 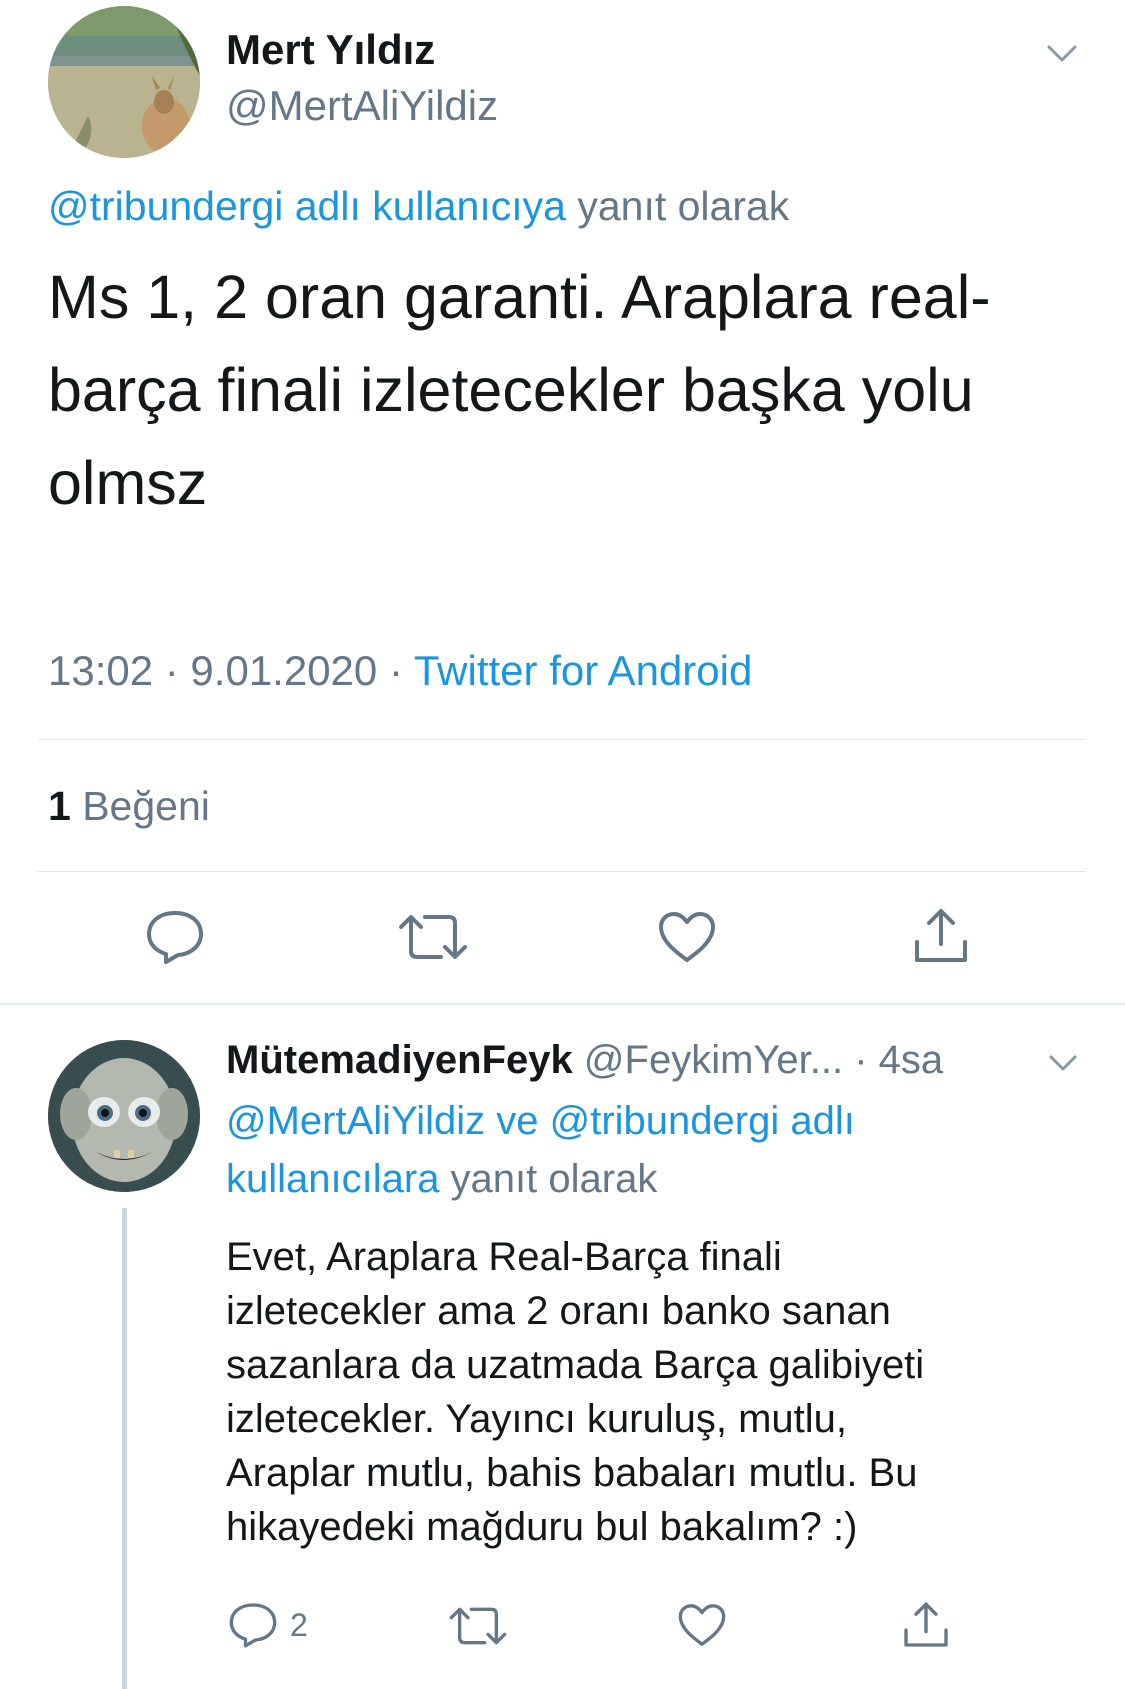 I want to click on reply-count: 2, so click(x=299, y=1624).